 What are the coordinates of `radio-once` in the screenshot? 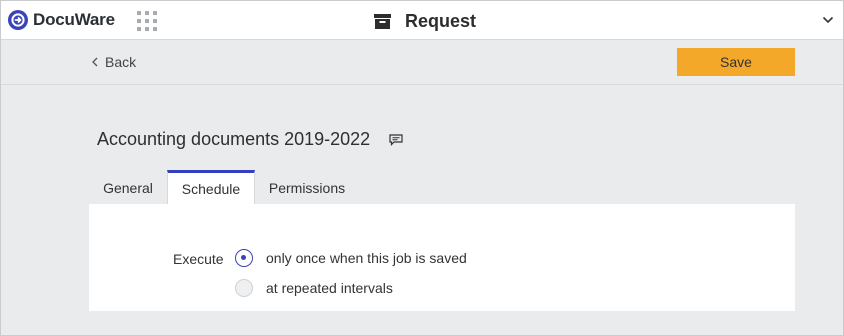 It's located at (244, 258).